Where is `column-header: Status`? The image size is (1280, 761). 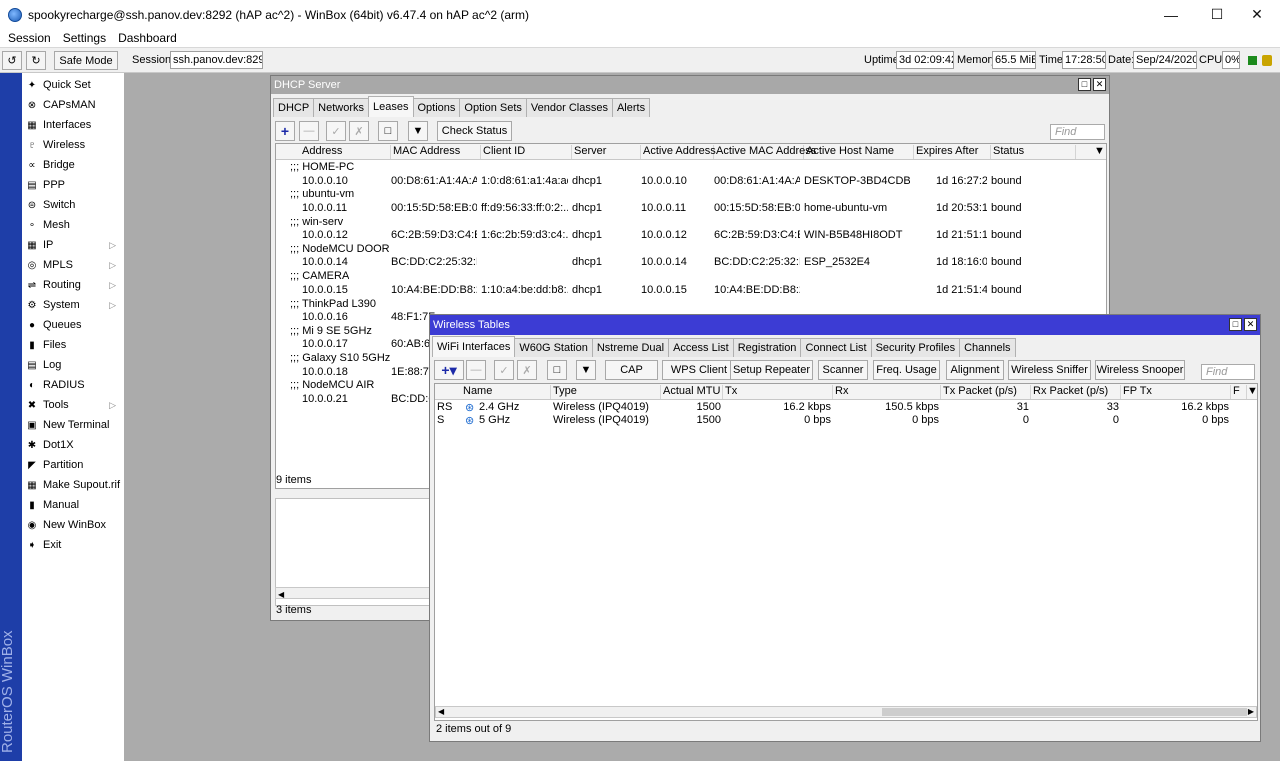 column-header: Status is located at coordinates (1033, 152).